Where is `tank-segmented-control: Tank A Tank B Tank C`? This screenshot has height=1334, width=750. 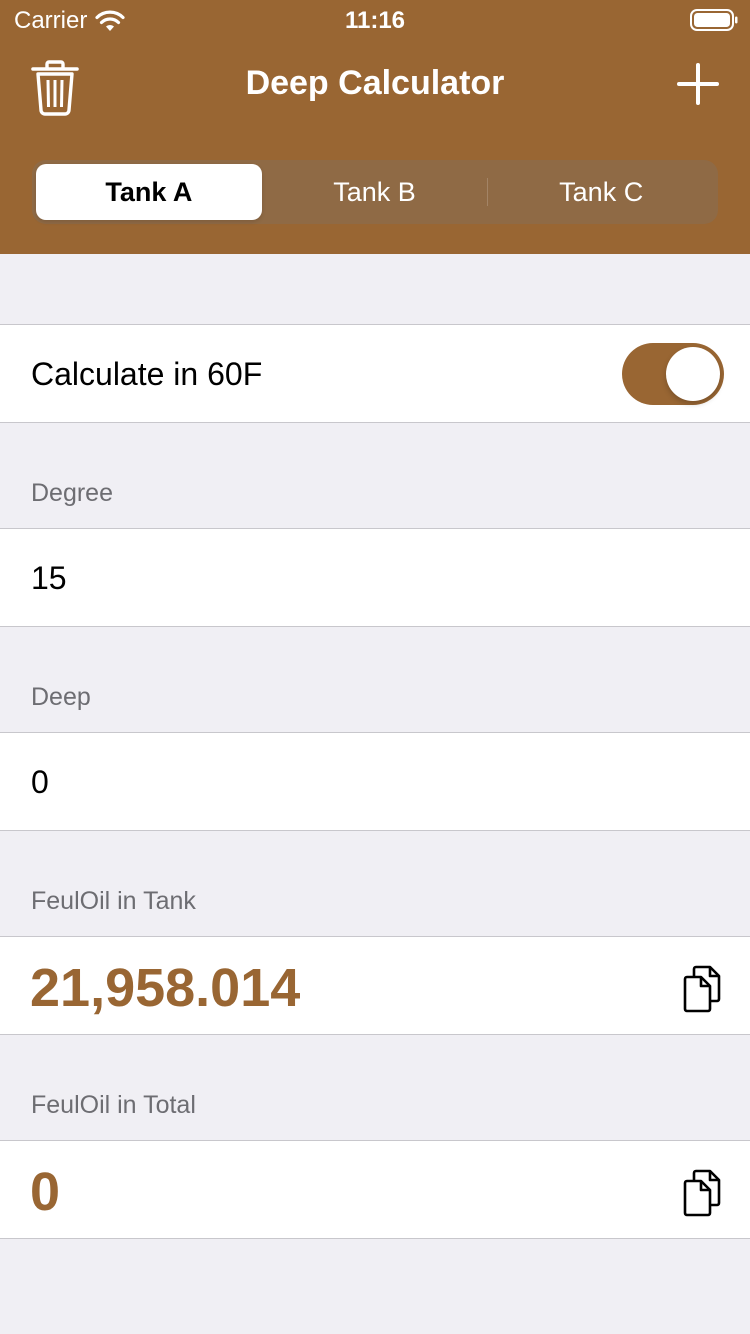
tank-segmented-control: Tank A Tank B Tank C is located at coordinates (375, 192).